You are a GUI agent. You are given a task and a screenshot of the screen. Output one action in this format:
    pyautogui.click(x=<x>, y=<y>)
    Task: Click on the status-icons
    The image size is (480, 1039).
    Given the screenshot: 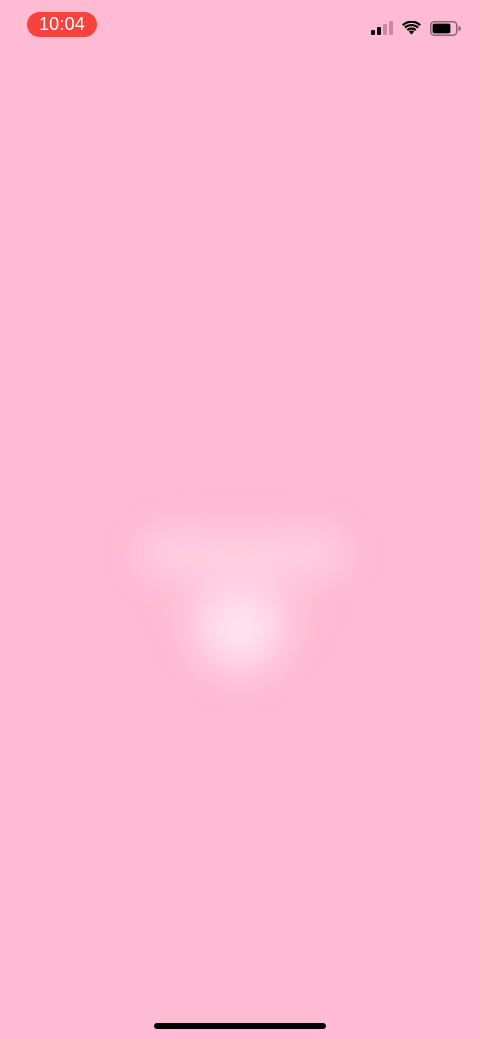 What is the action you would take?
    pyautogui.click(x=416, y=28)
    